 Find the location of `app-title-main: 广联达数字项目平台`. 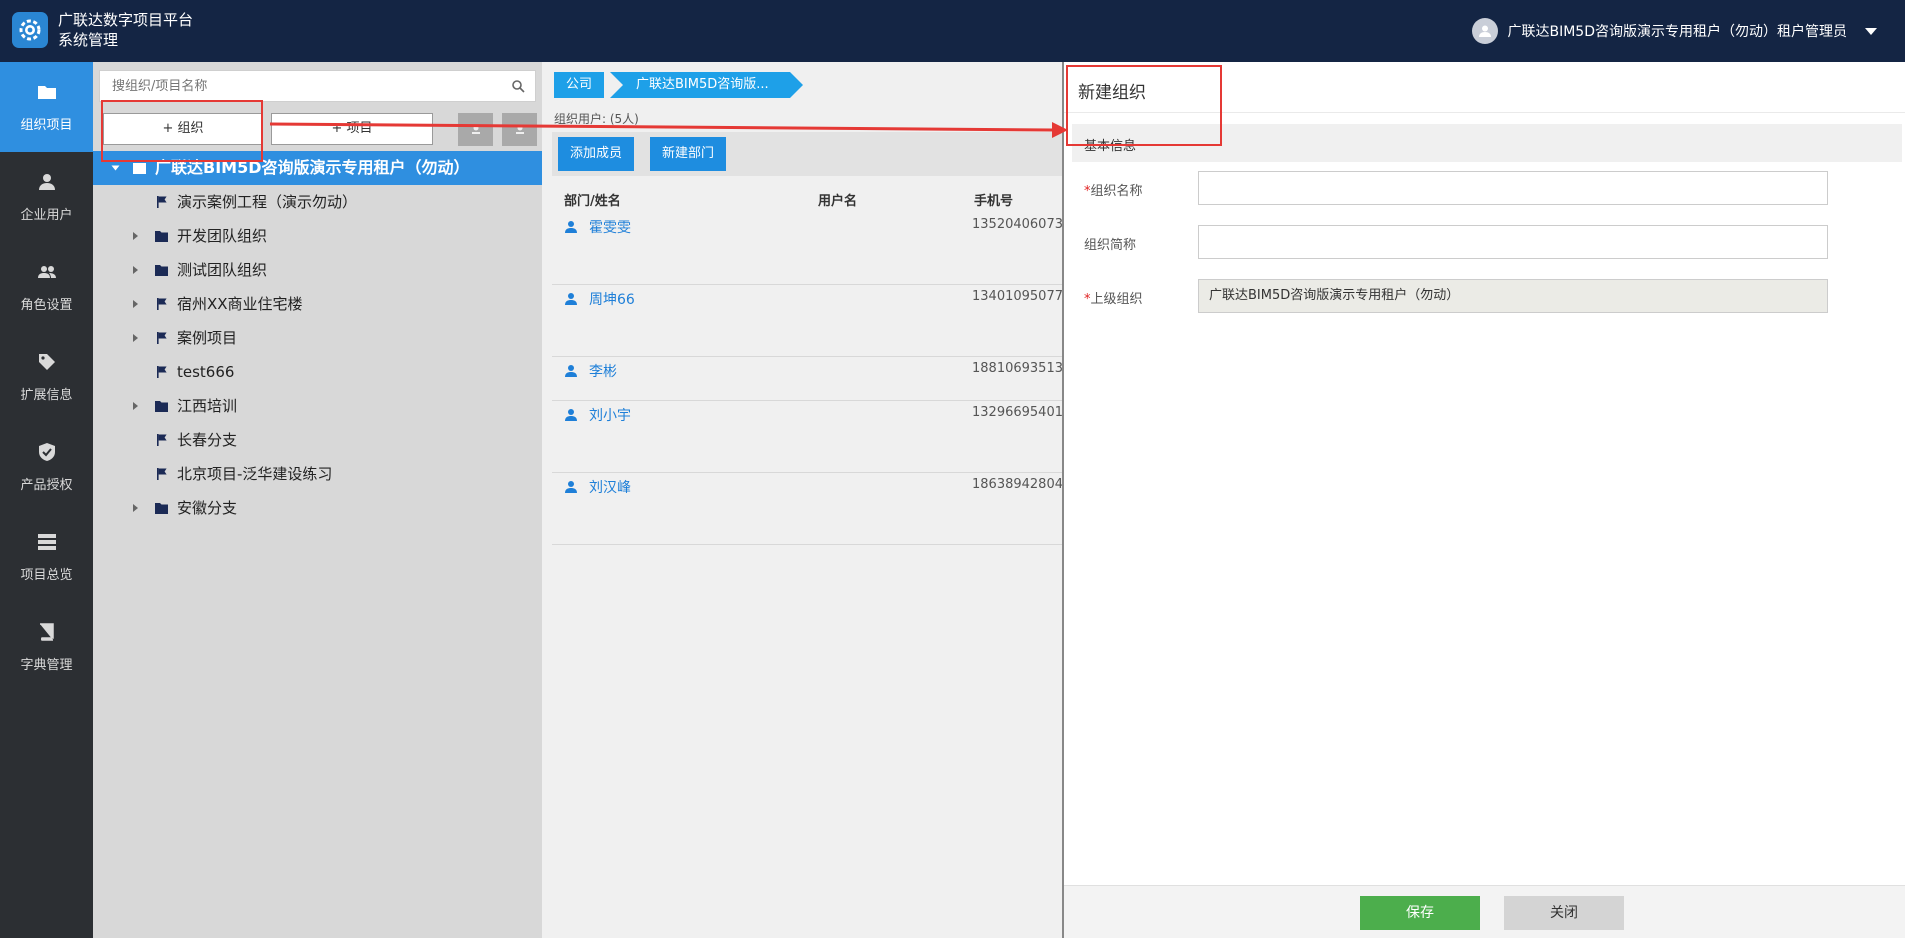

app-title-main: 广联达数字项目平台 is located at coordinates (126, 20).